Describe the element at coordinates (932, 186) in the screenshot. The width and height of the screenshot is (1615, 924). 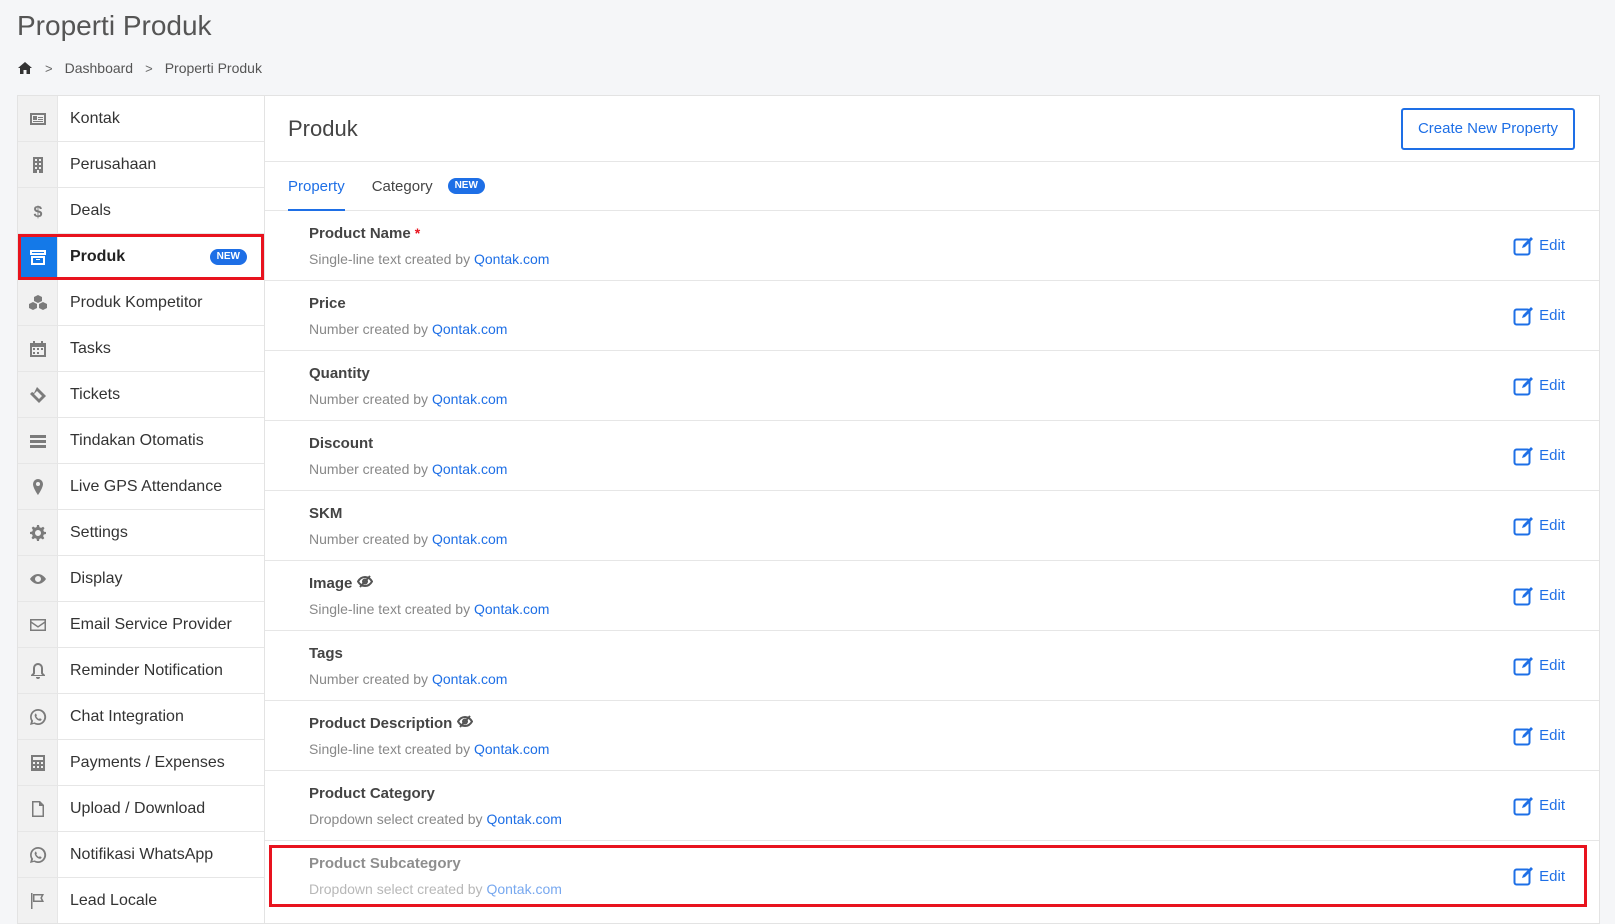
I see `tab-bar: Property Category NEW` at that location.